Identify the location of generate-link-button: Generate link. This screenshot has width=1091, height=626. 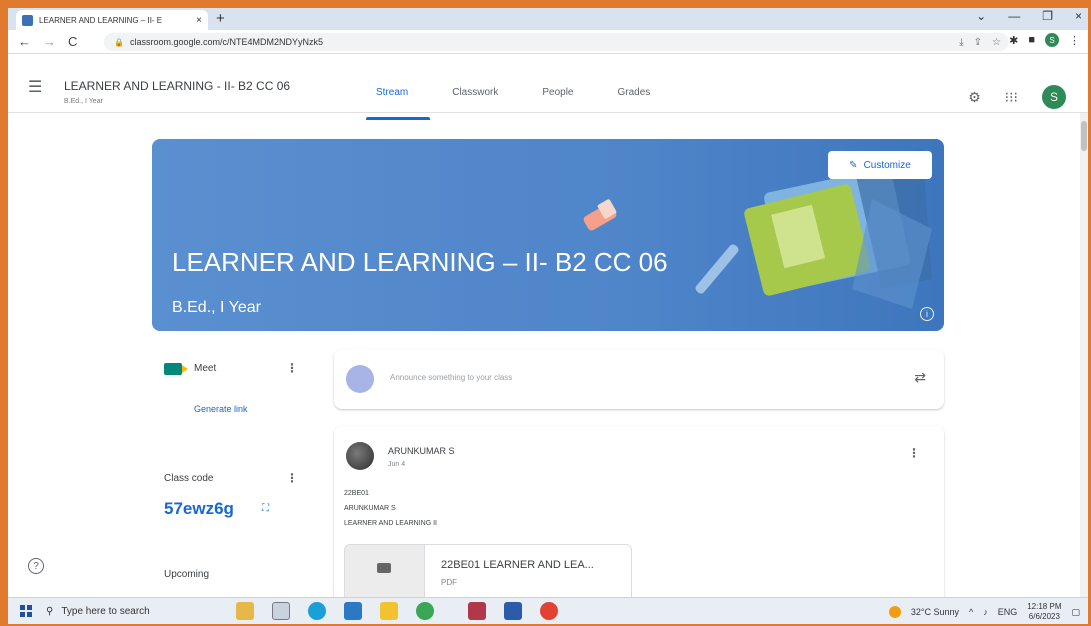
(221, 409).